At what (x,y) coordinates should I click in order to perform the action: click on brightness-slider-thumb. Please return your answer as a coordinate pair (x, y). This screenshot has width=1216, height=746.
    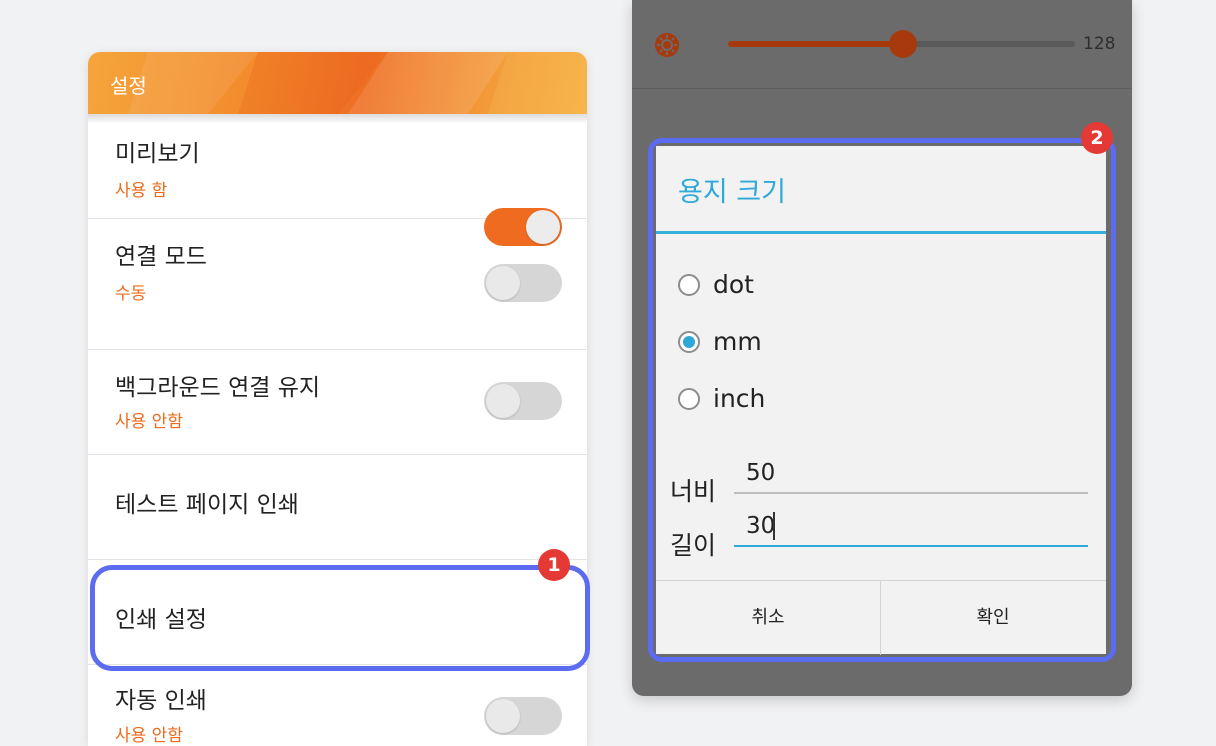
    Looking at the image, I should click on (903, 44).